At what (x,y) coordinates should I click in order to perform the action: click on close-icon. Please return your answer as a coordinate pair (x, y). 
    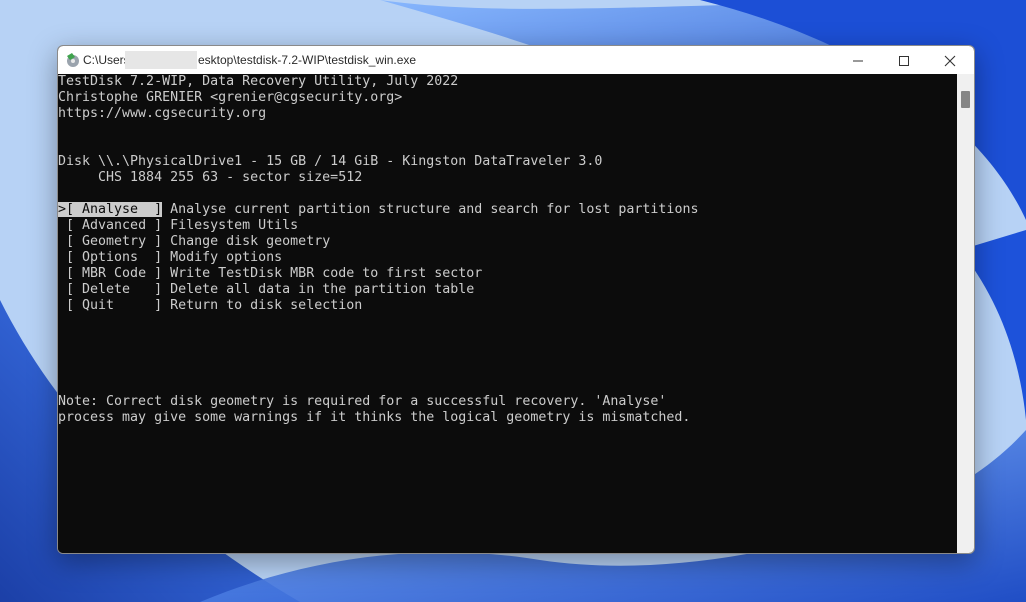
    Looking at the image, I should click on (950, 61).